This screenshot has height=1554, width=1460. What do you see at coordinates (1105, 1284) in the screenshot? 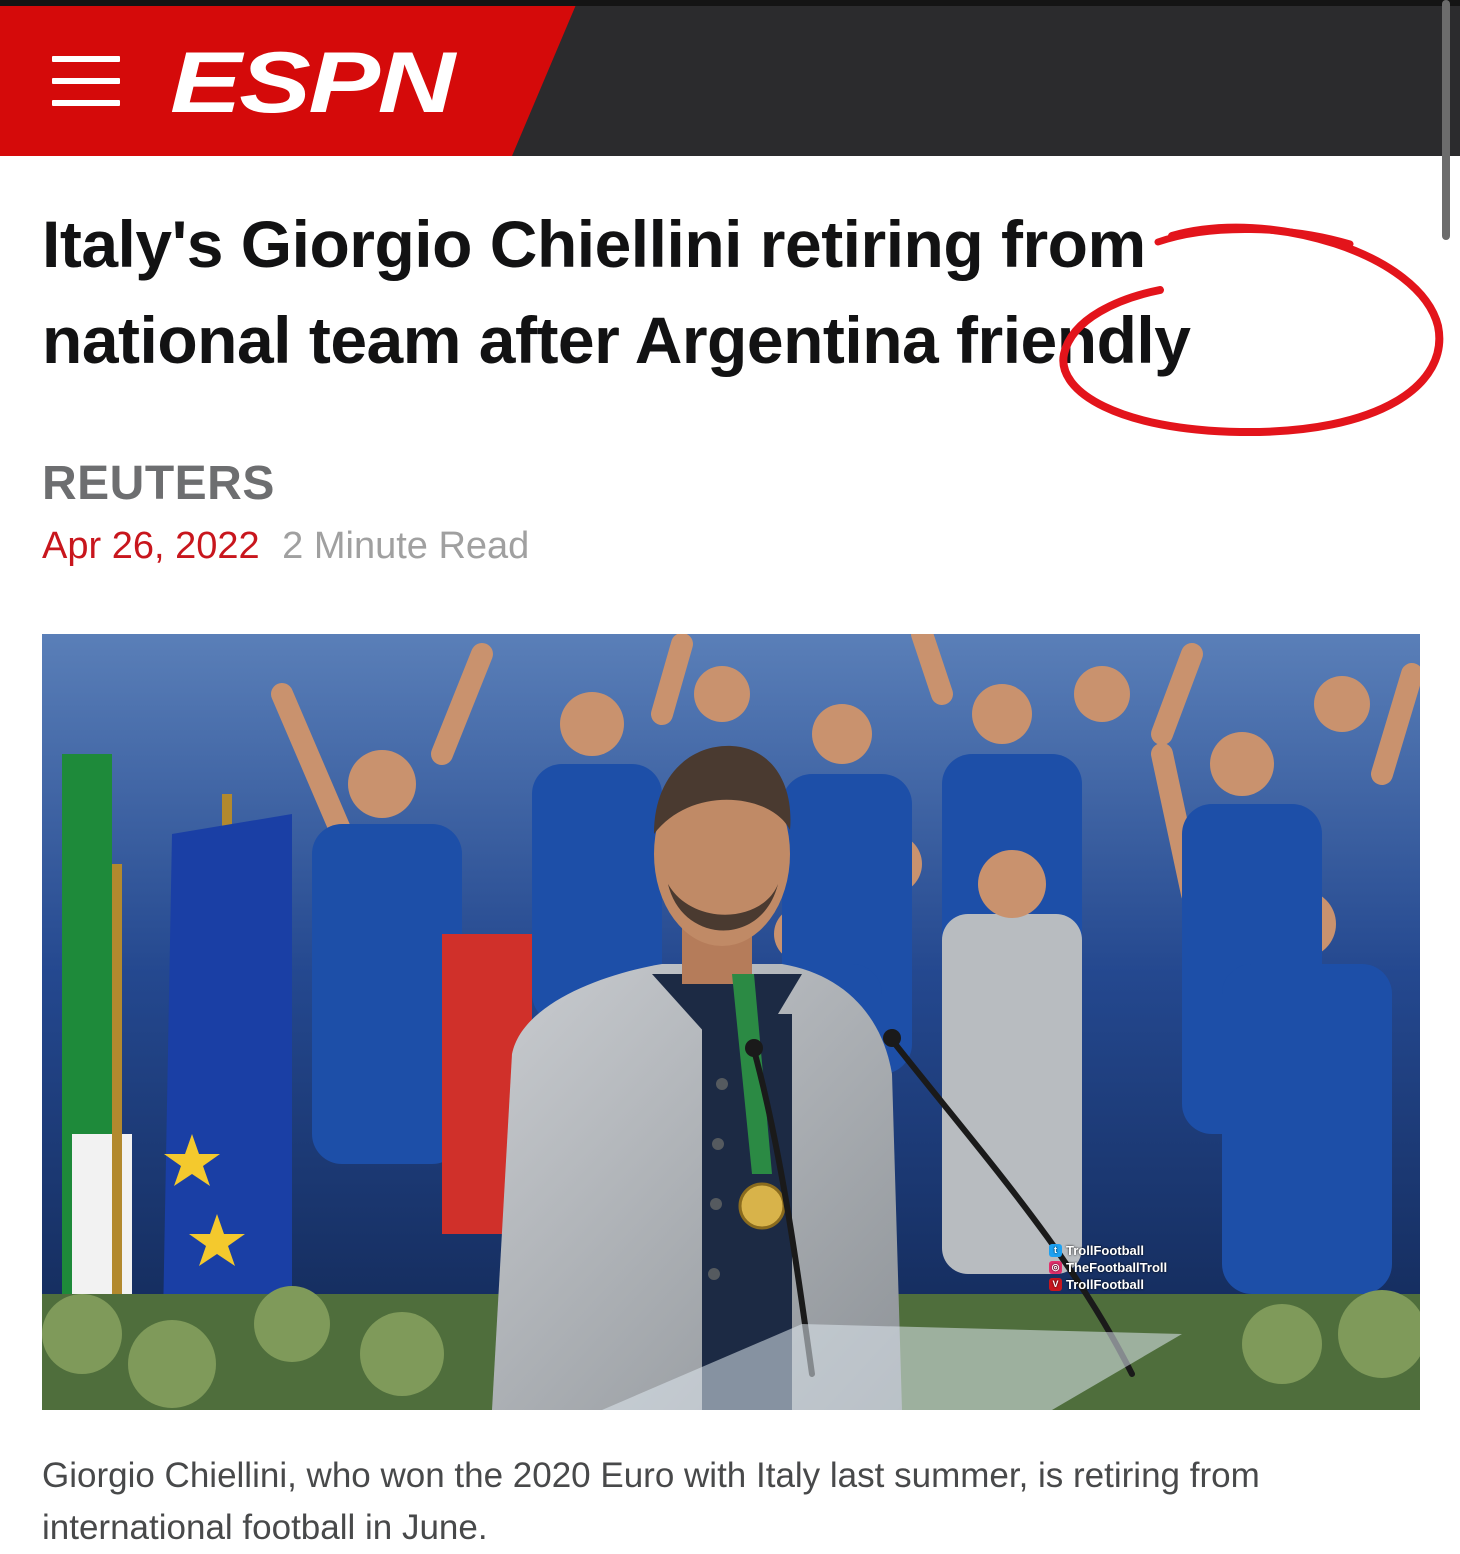
I see `watermark-vk-text: TrollFootball` at bounding box center [1105, 1284].